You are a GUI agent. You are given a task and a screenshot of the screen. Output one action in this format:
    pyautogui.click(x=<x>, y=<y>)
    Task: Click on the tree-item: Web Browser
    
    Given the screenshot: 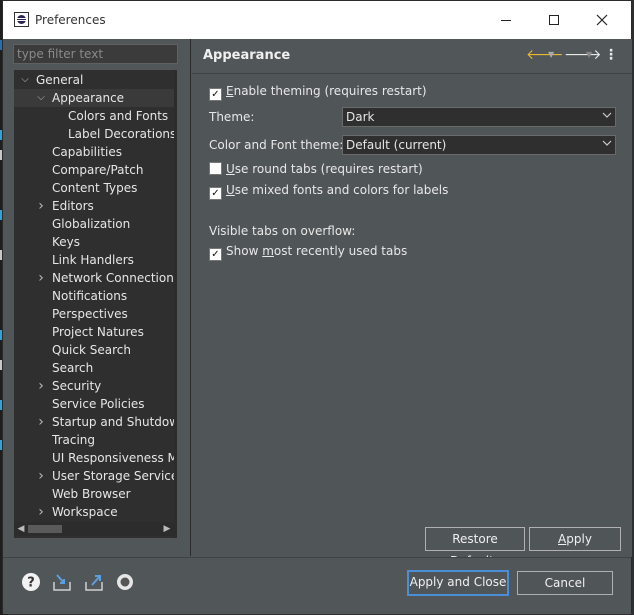 What is the action you would take?
    pyautogui.click(x=94, y=494)
    